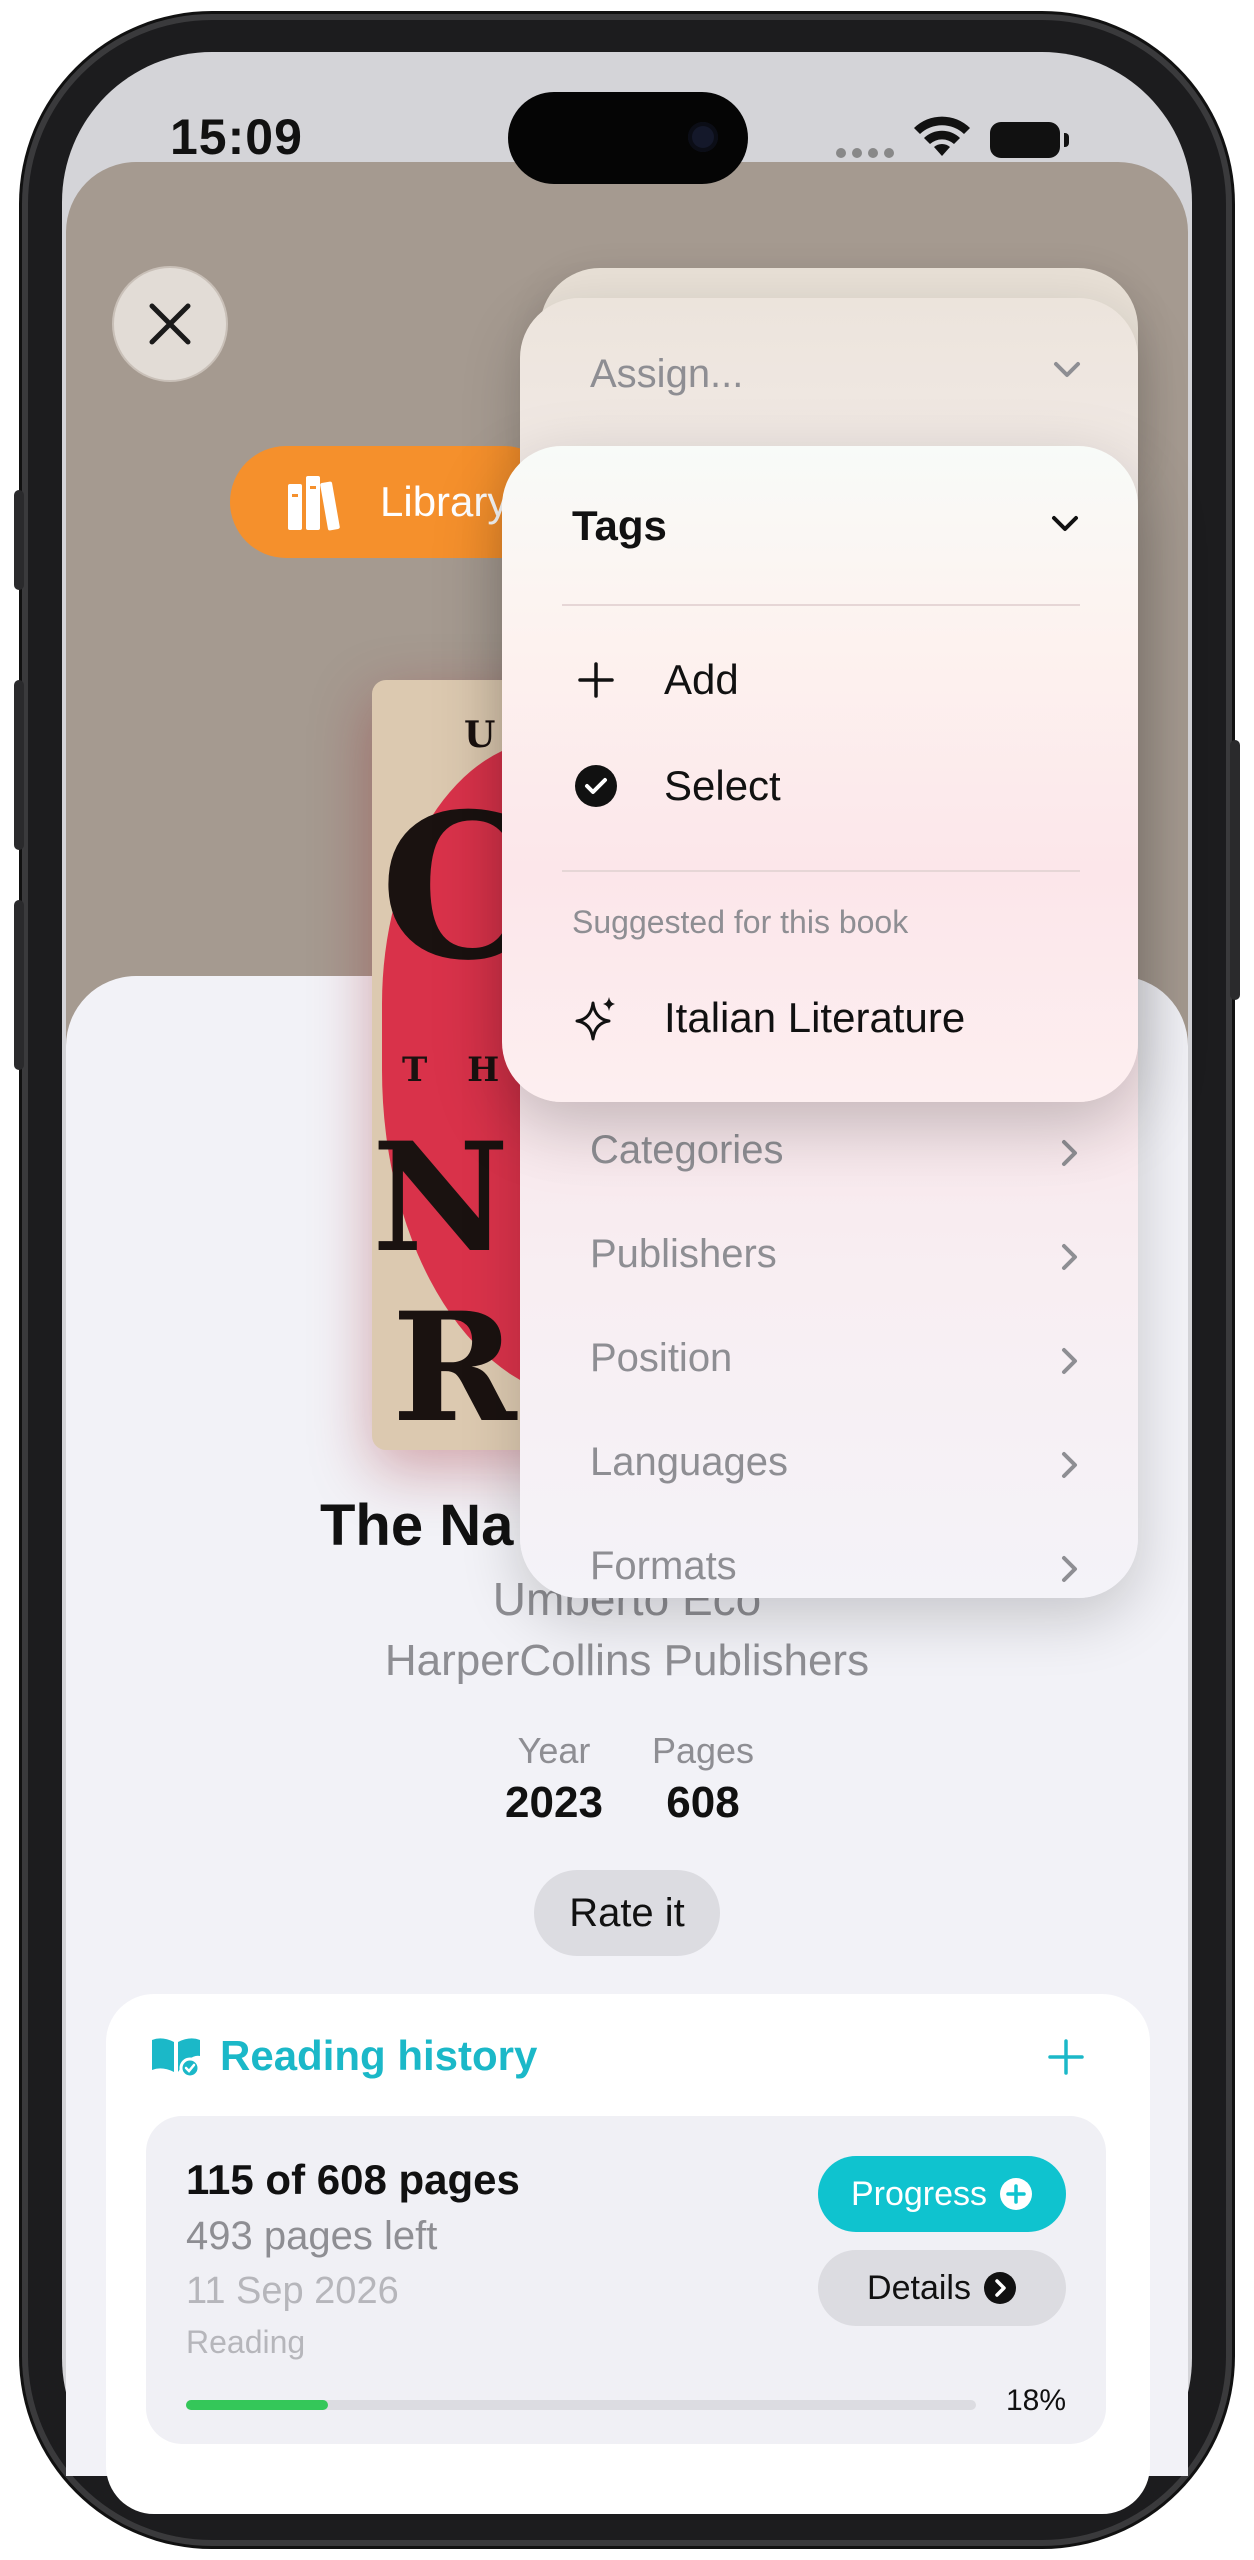  Describe the element at coordinates (444, 501) in the screenshot. I see `library-badge-label: Library` at that location.